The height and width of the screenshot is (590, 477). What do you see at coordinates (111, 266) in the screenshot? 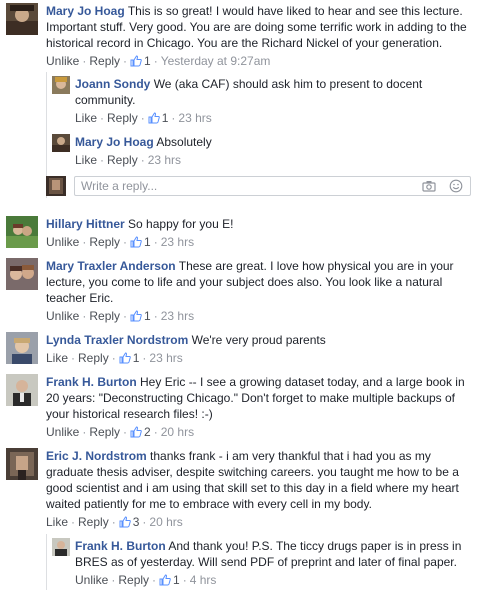
I see `comment-author: Mary Traxler Anderson` at bounding box center [111, 266].